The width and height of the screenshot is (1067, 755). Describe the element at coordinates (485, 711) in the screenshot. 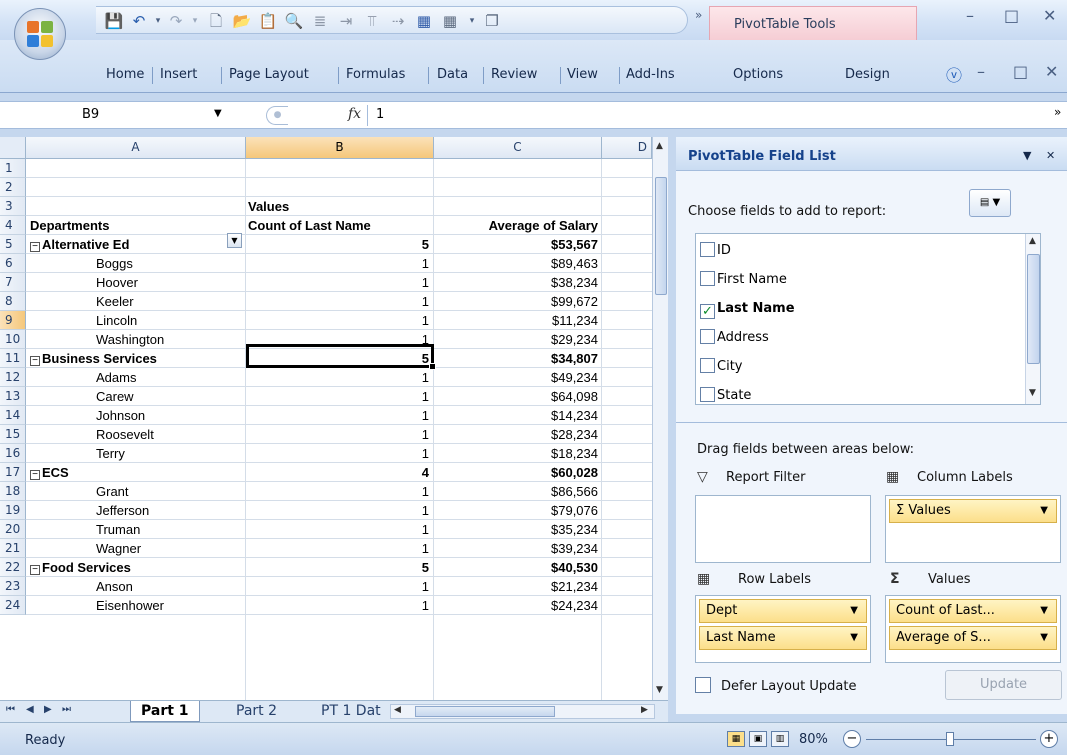

I see `horizontal-scroll-thumb` at that location.